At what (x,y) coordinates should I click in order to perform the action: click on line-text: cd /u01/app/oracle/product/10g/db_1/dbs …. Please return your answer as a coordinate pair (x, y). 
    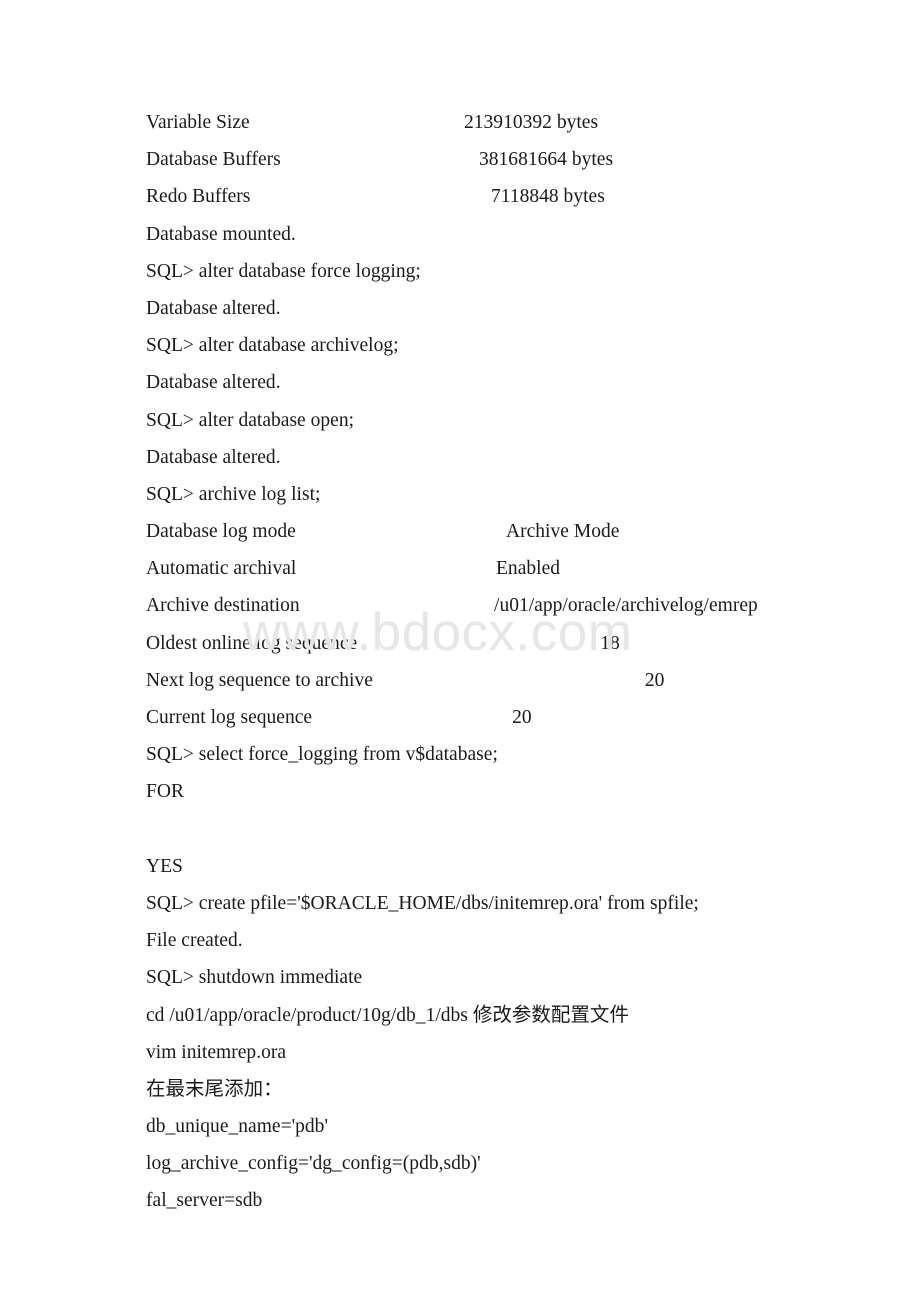
    Looking at the image, I should click on (387, 1015).